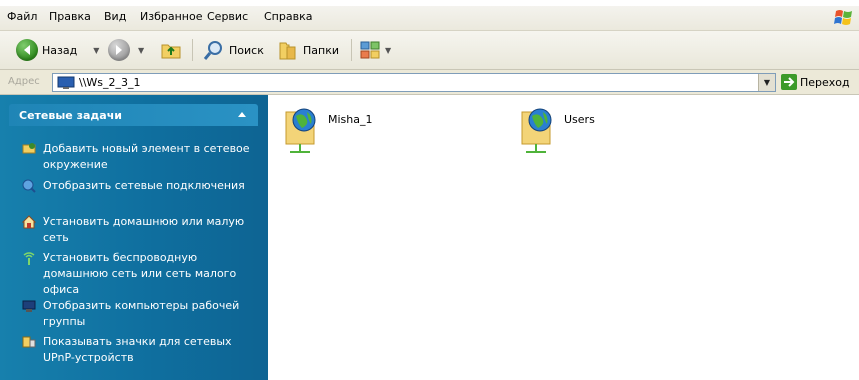 The image size is (859, 380). I want to click on task-pane-header: Сетевые задачи, so click(133, 115).